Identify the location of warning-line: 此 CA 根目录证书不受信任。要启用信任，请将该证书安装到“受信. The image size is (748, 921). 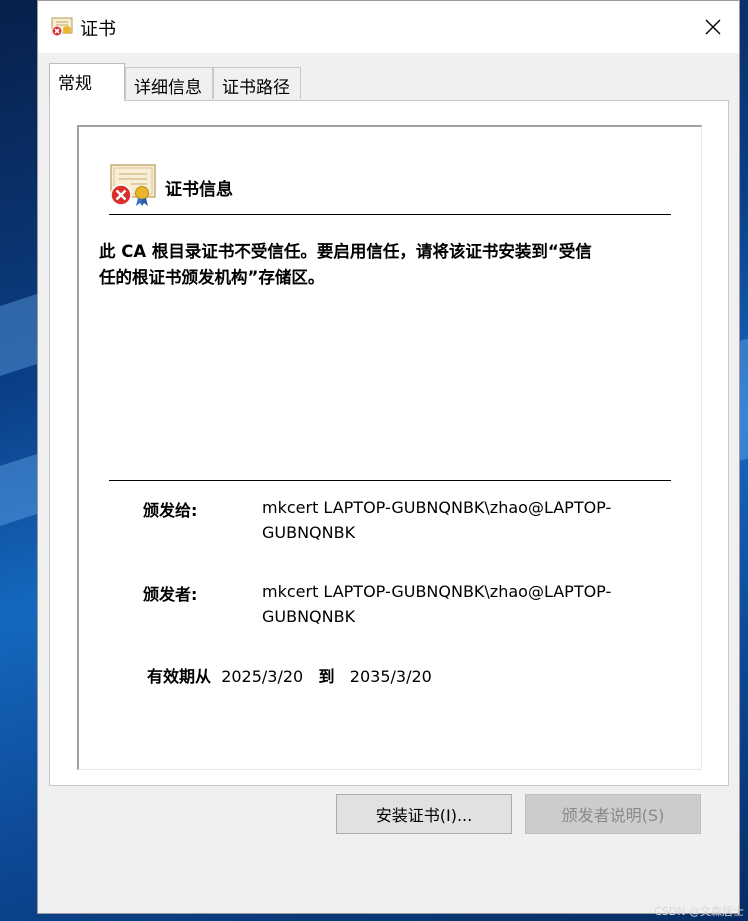
(345, 251).